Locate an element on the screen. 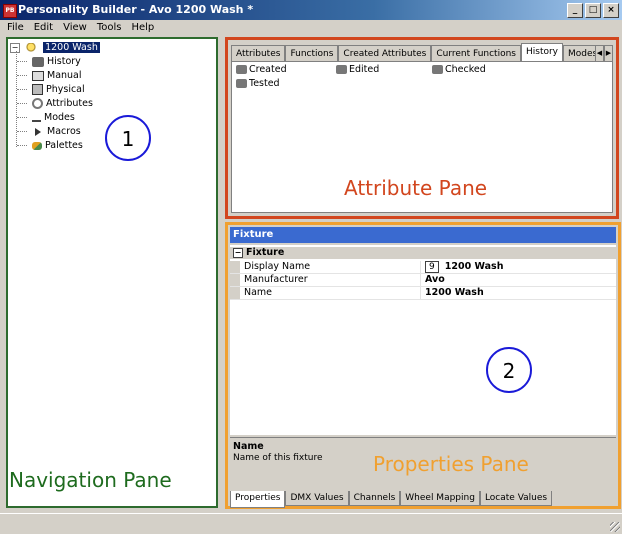 This screenshot has height=534, width=622. category-label: Fixture is located at coordinates (265, 252).